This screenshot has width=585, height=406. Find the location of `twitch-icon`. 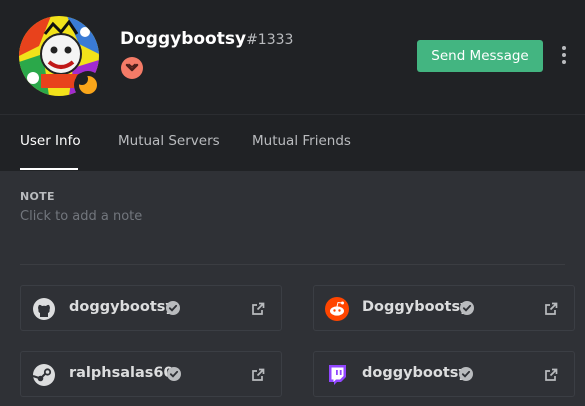

twitch-icon is located at coordinates (337, 375).